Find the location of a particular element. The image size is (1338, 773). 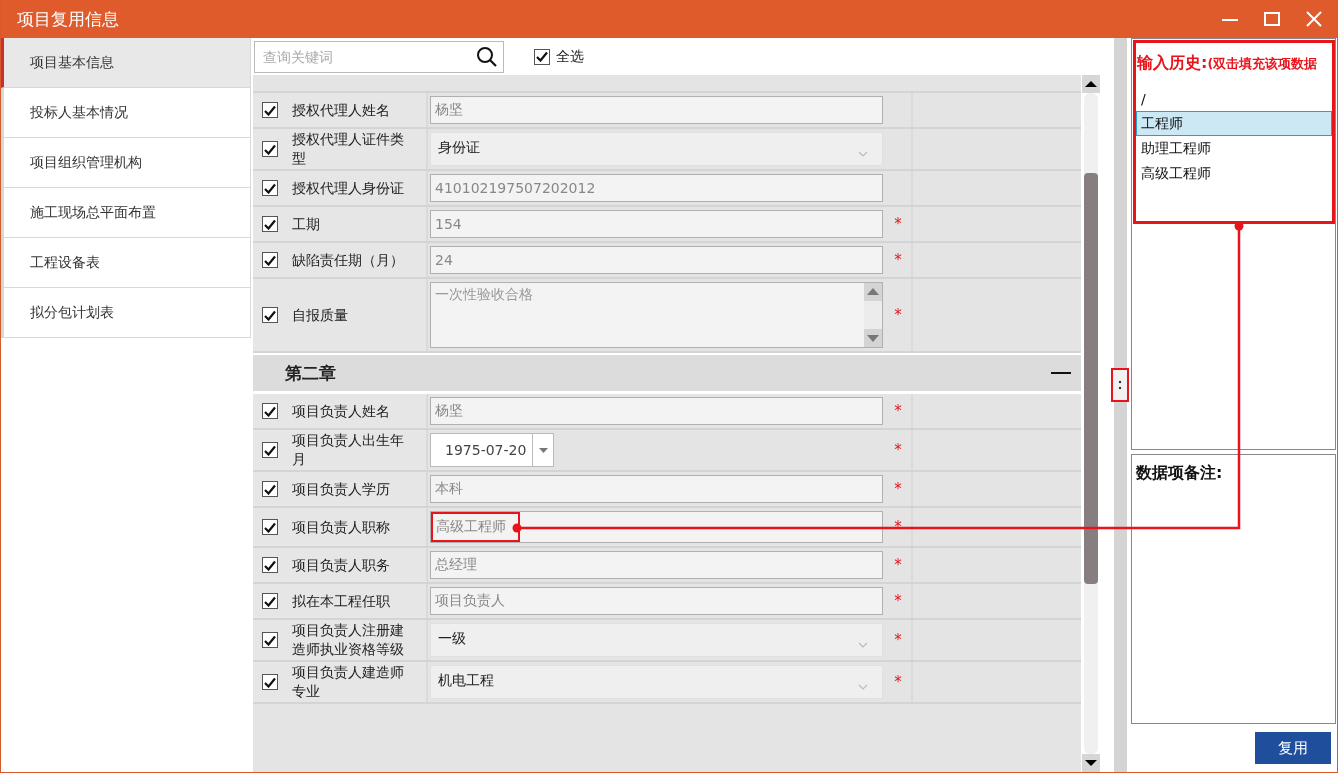

history-title: 输入历史: is located at coordinates (1172, 63).